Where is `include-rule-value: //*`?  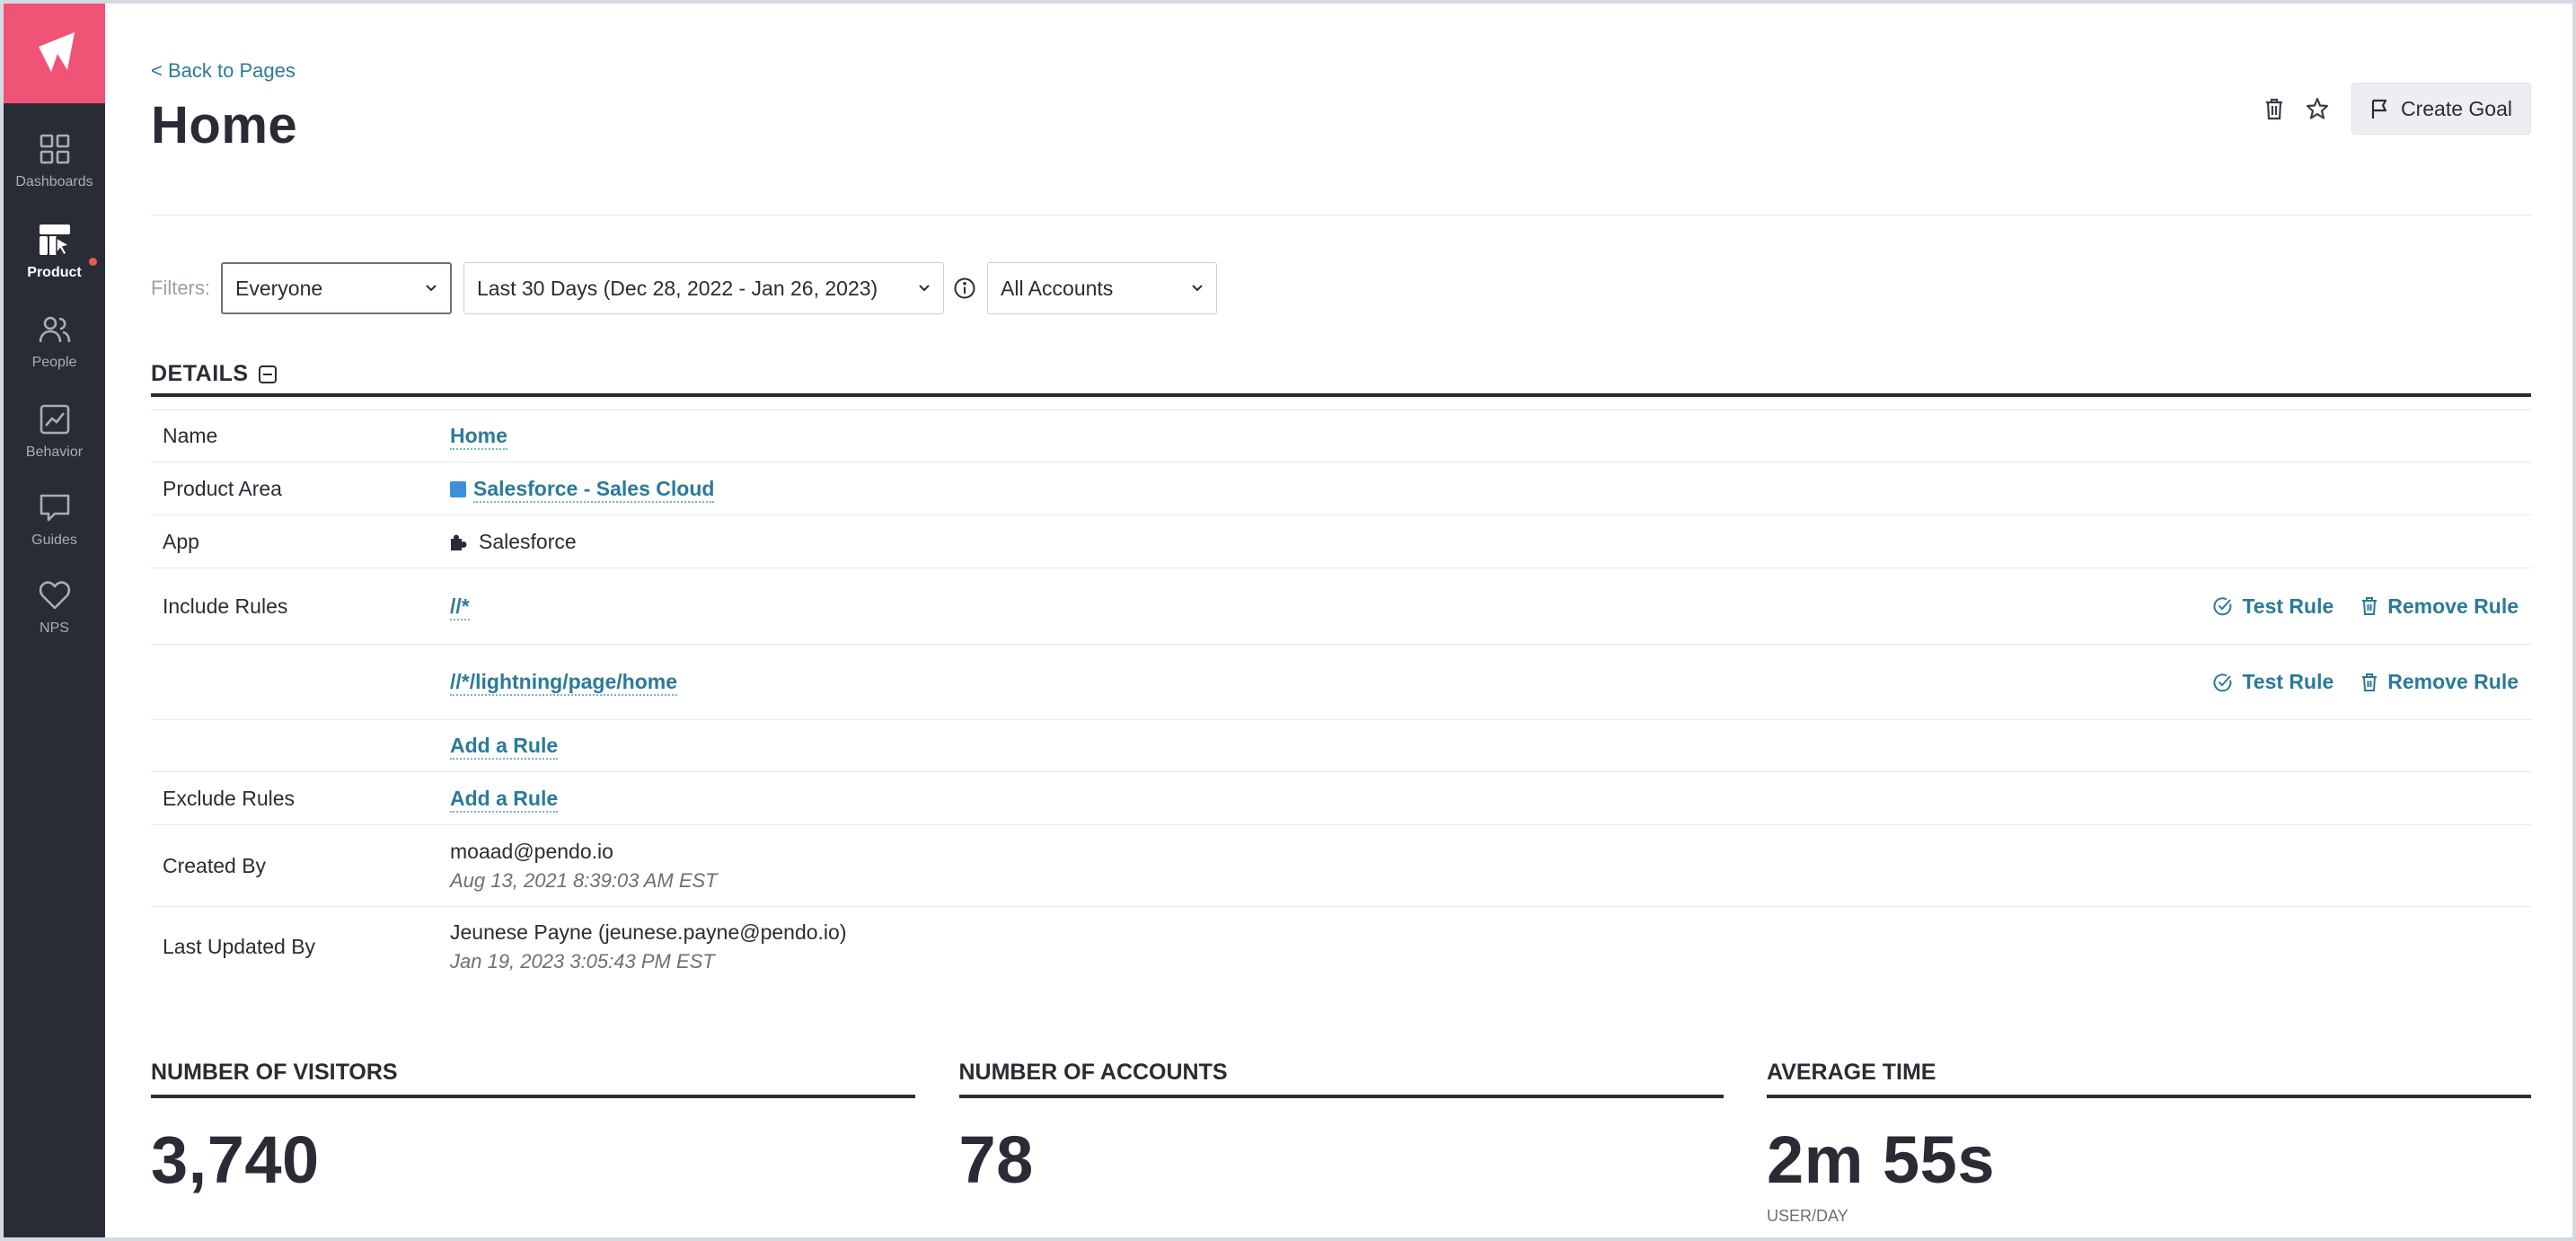
include-rule-value: //* is located at coordinates (460, 607).